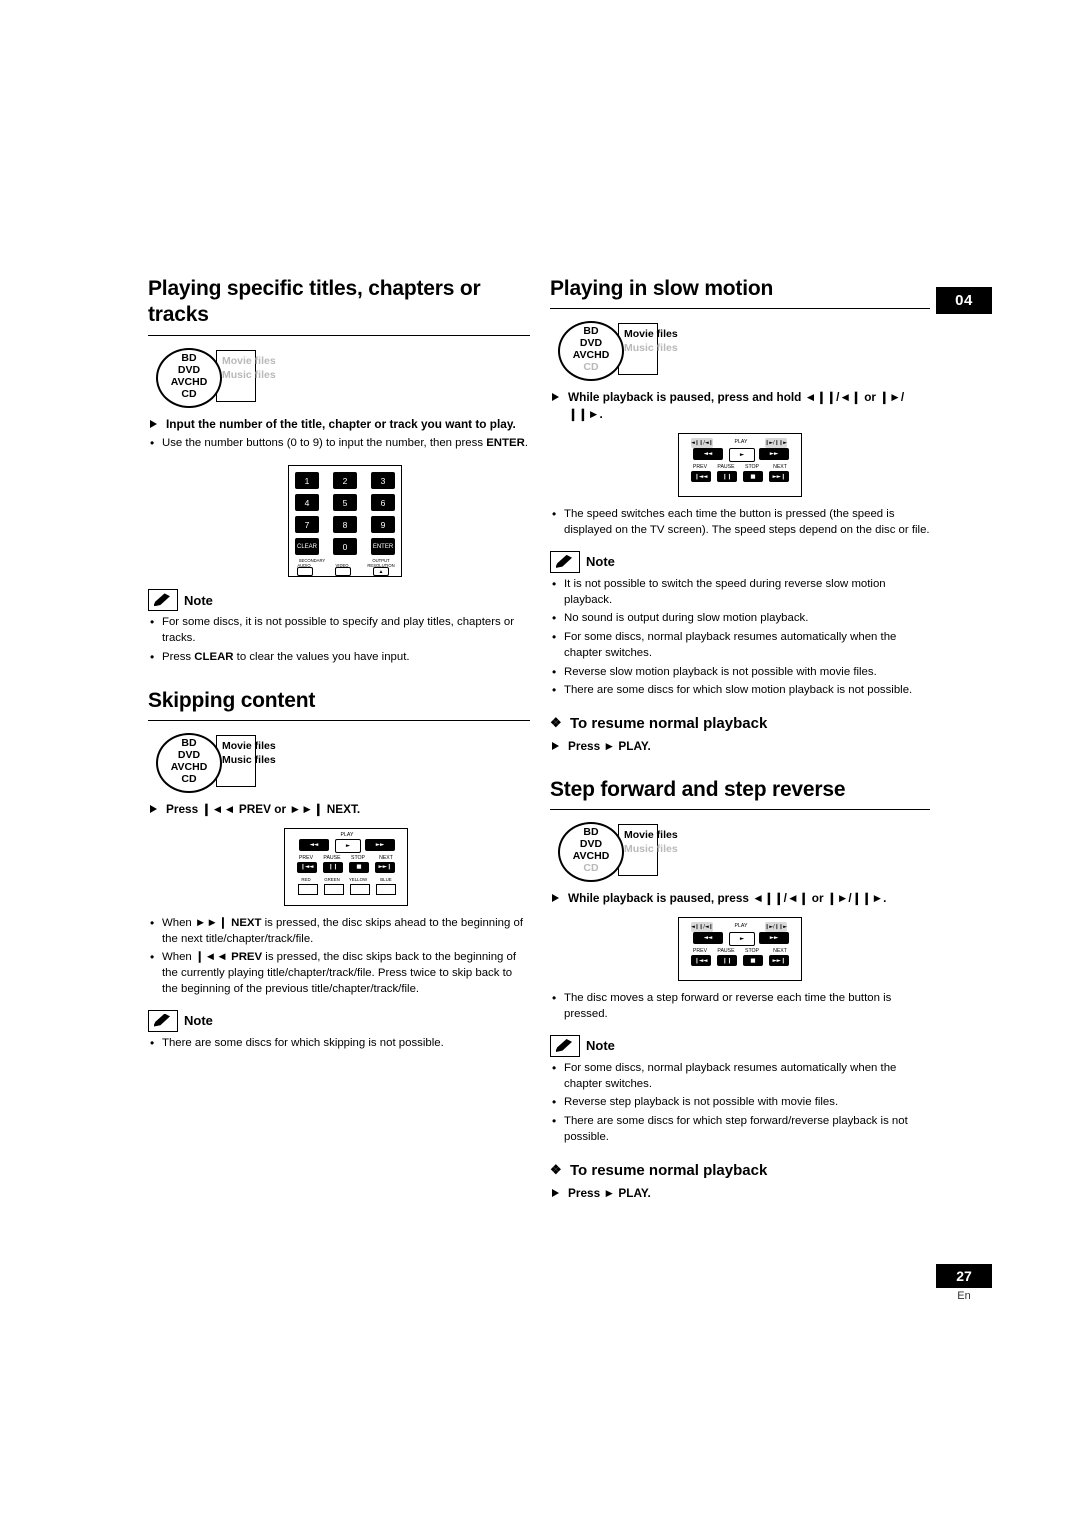 The height and width of the screenshot is (1524, 1080). Describe the element at coordinates (383, 481) in the screenshot. I see `key-3: 3` at that location.